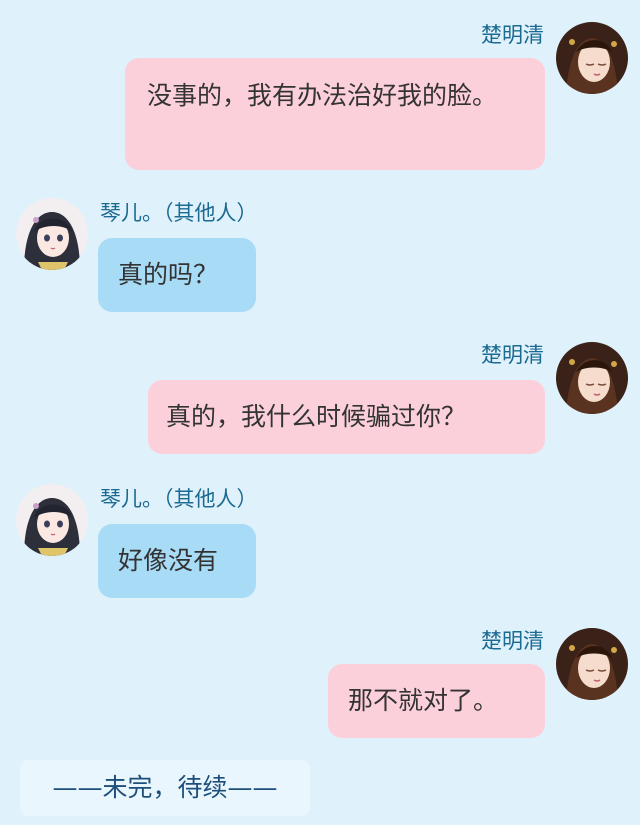 This screenshot has width=640, height=825. Describe the element at coordinates (335, 114) in the screenshot. I see `message-bubble: 没事的，我有办法治好我的脸。` at that location.